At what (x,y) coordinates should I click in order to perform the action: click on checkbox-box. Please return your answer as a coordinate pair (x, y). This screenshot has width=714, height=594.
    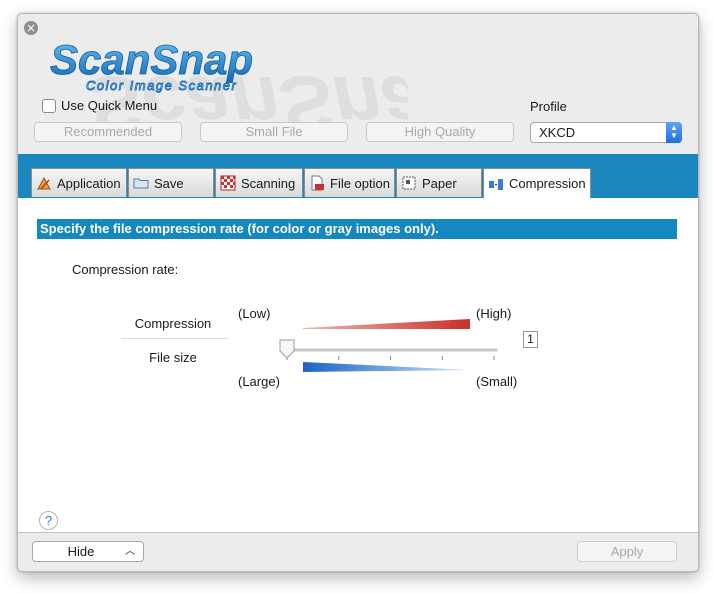
    Looking at the image, I should click on (49, 105).